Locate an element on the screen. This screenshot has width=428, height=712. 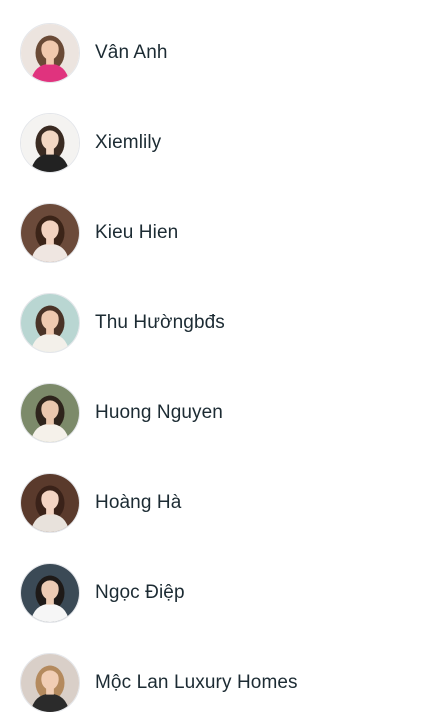
person-name: Thu Hườngbđs is located at coordinates (160, 323).